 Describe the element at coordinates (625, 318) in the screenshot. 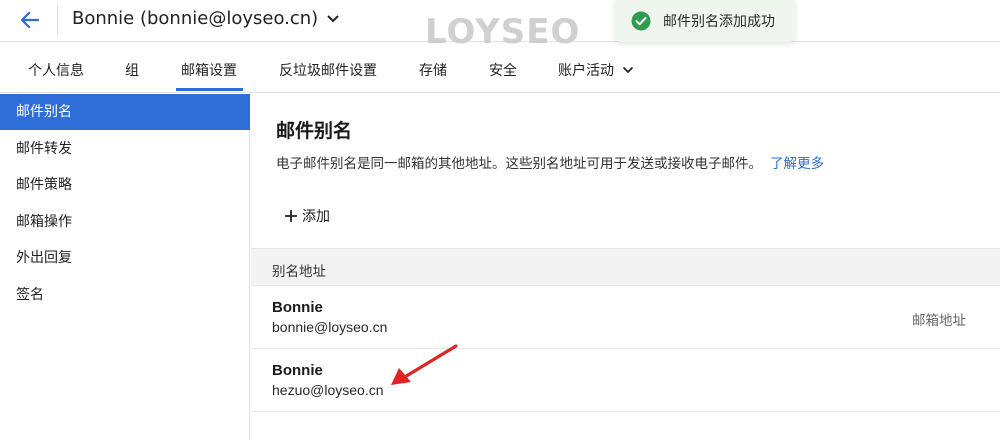

I see `table-row: Bonnie bonnie@loyseo.cn 邮箱地址` at that location.